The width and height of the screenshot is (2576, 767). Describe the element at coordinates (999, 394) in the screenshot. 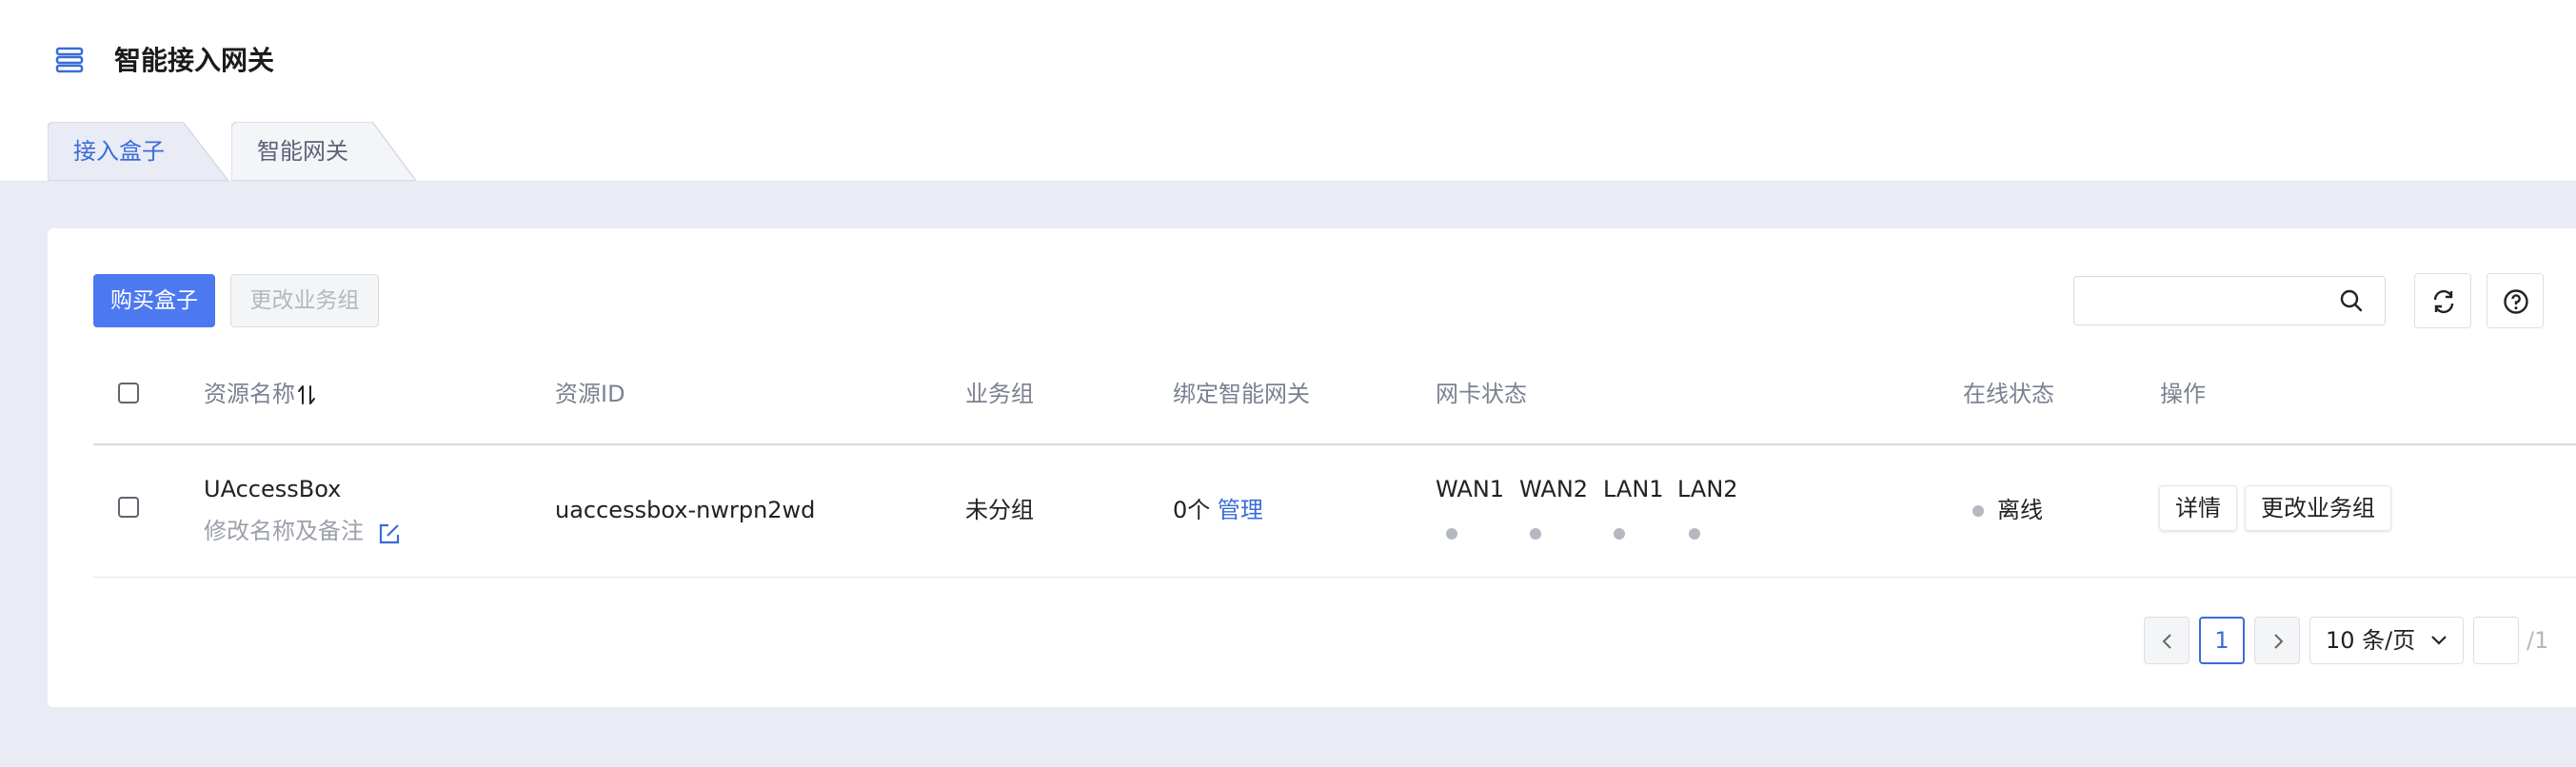

I see `column-header-group: 业务组` at that location.